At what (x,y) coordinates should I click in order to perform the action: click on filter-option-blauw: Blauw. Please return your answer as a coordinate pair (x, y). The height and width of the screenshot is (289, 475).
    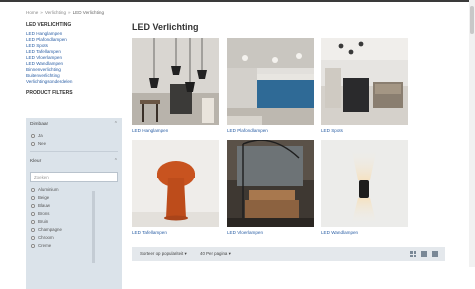
    Looking at the image, I should click on (74, 206).